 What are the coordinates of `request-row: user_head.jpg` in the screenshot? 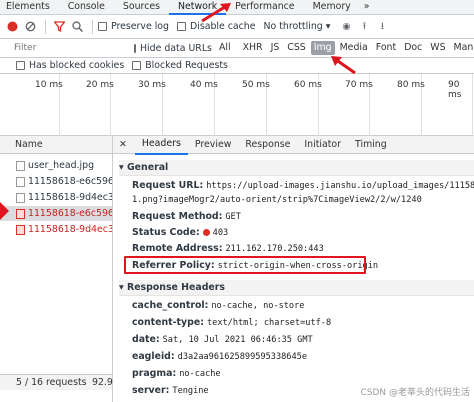 It's located at (56, 165).